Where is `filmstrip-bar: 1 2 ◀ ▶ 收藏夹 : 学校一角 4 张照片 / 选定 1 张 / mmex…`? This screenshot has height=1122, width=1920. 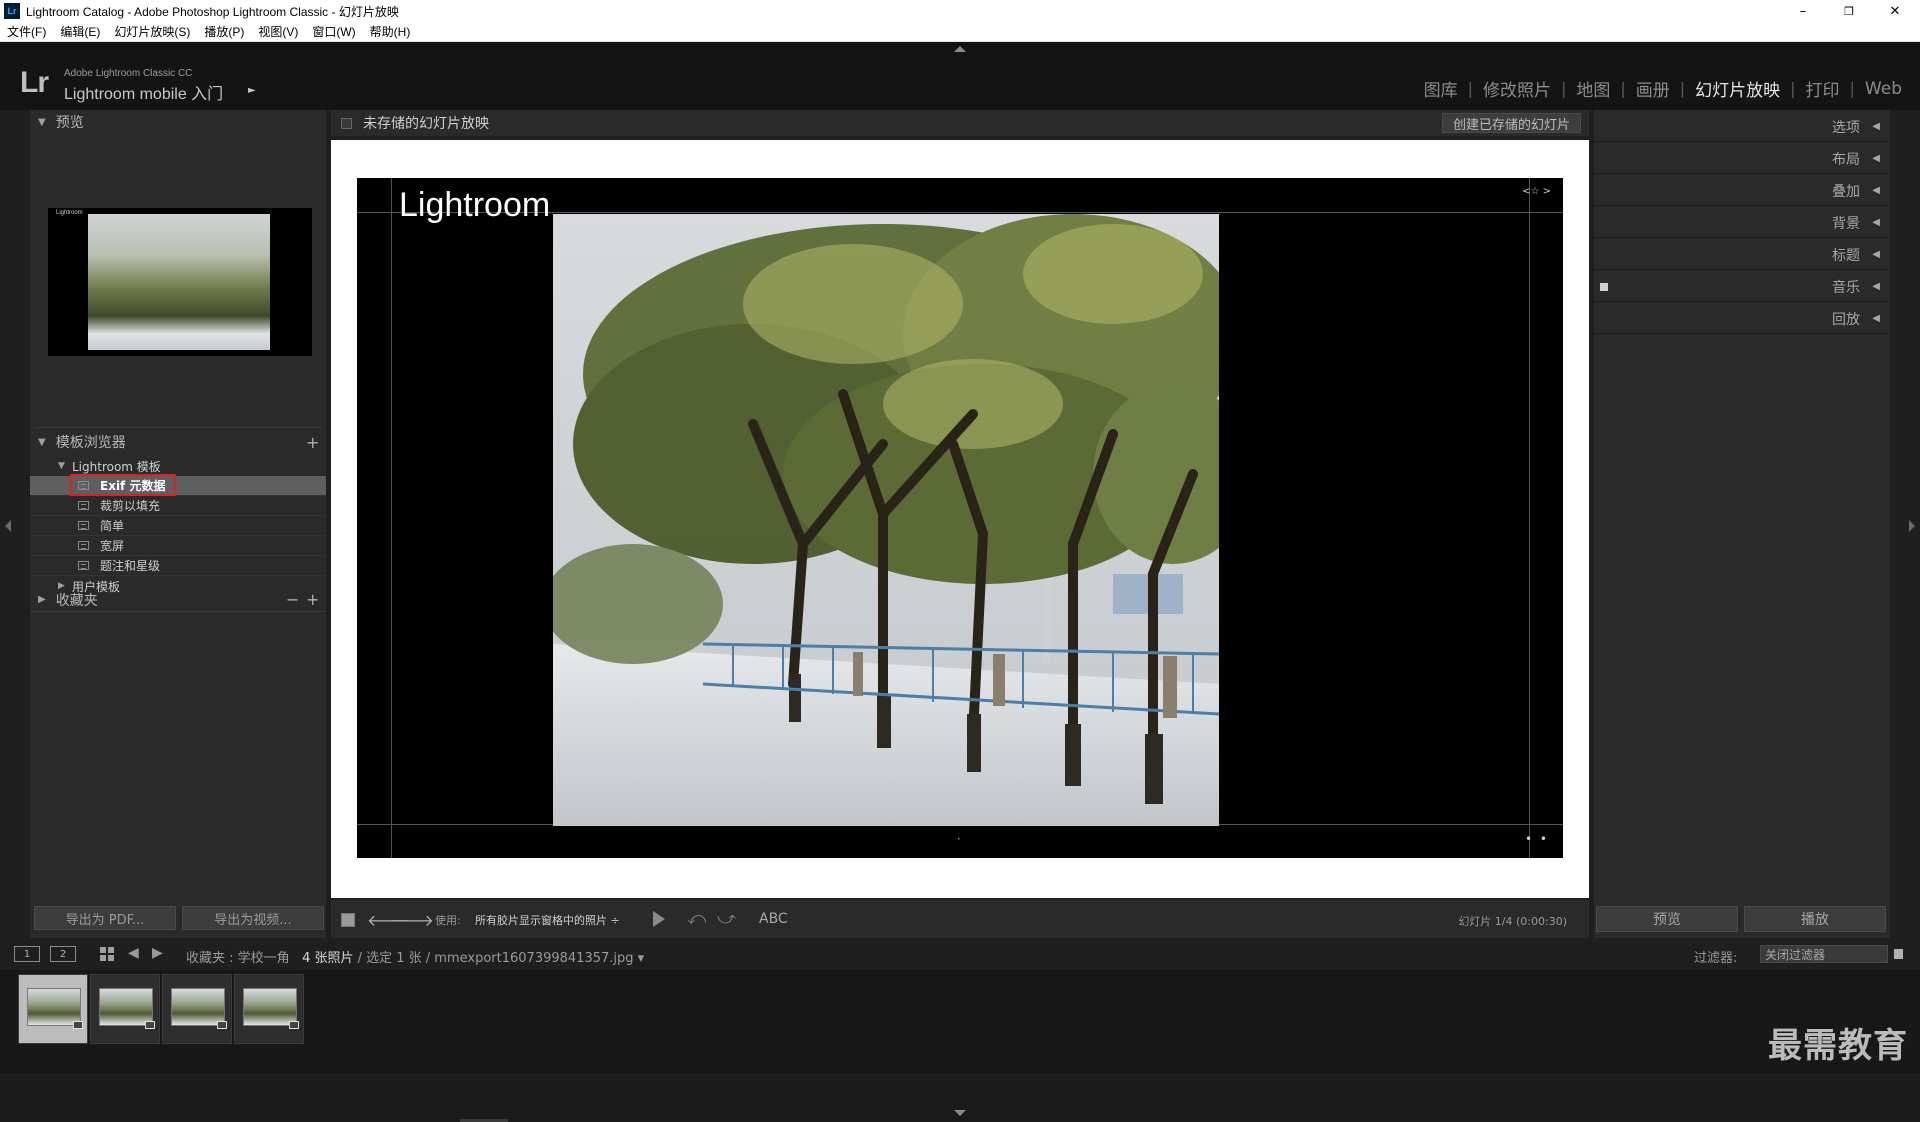
filmstrip-bar: 1 2 ◀ ▶ 收藏夹 : 学校一角 4 张照片 / 选定 1 张 / mmex… is located at coordinates (960, 954).